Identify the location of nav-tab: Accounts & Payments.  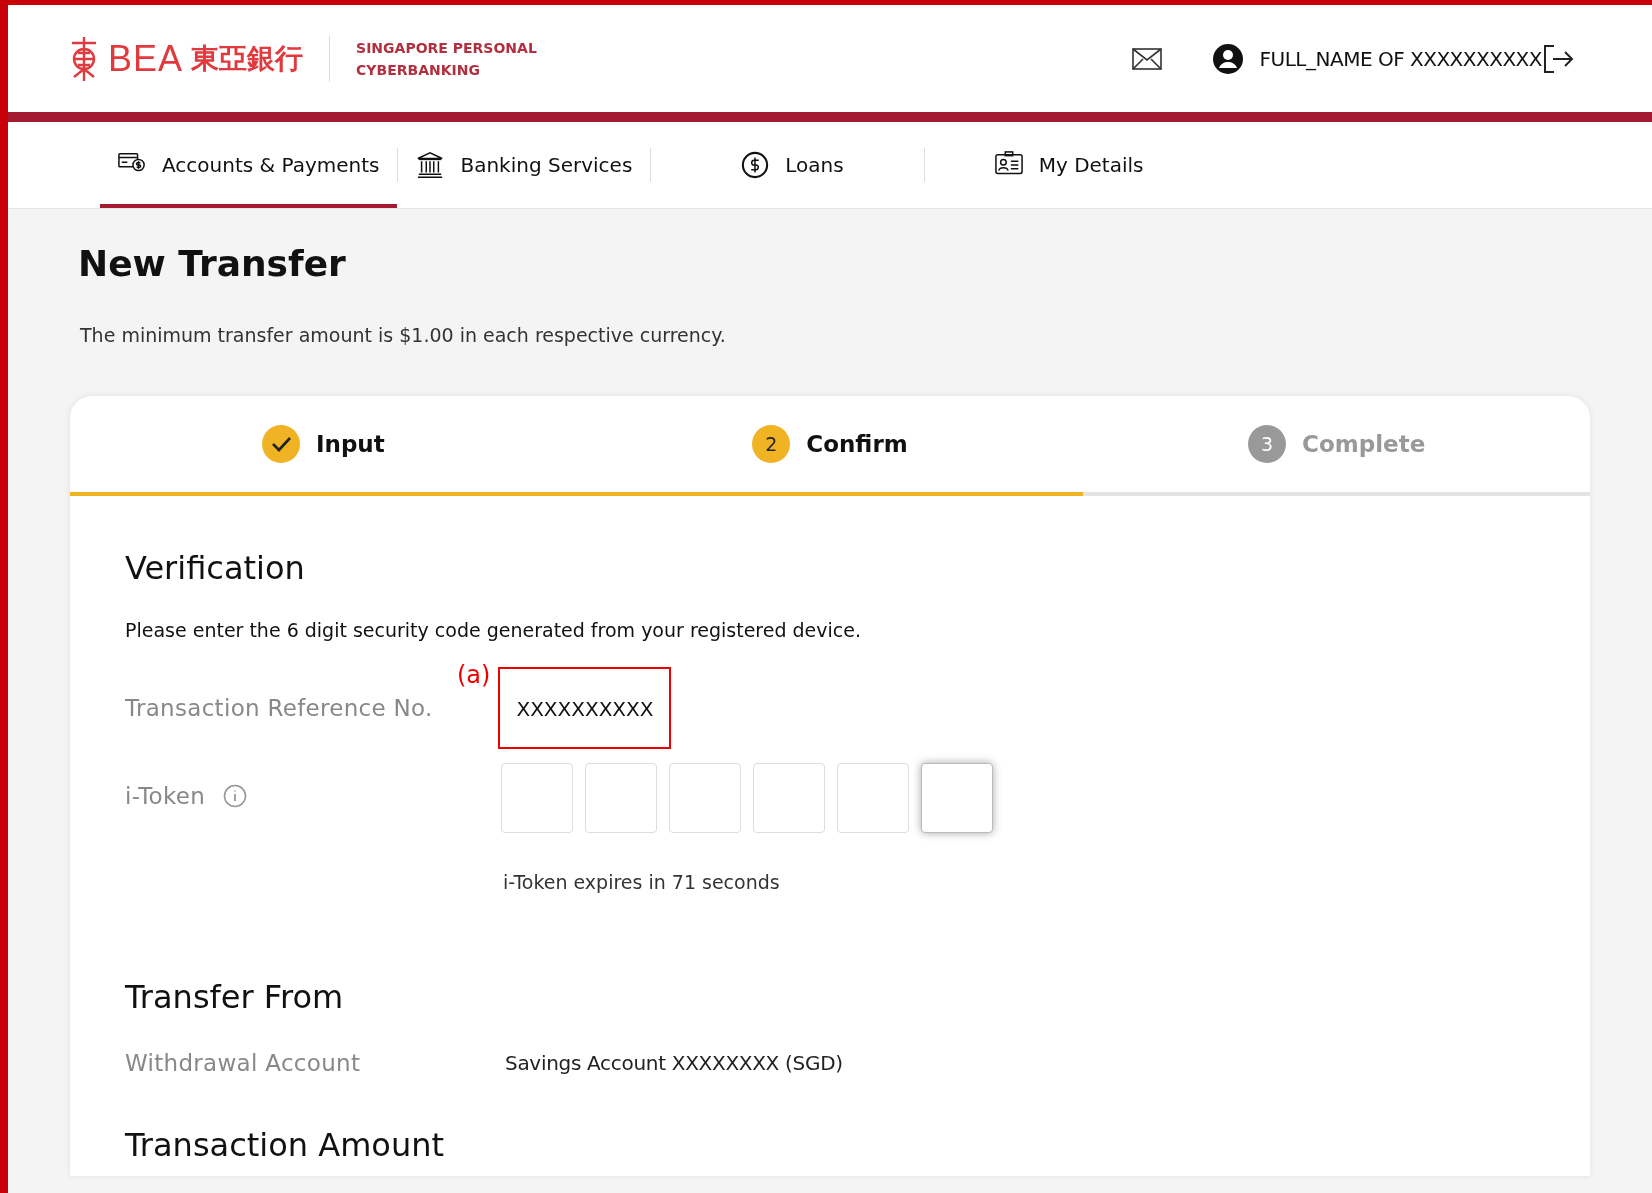
(249, 167).